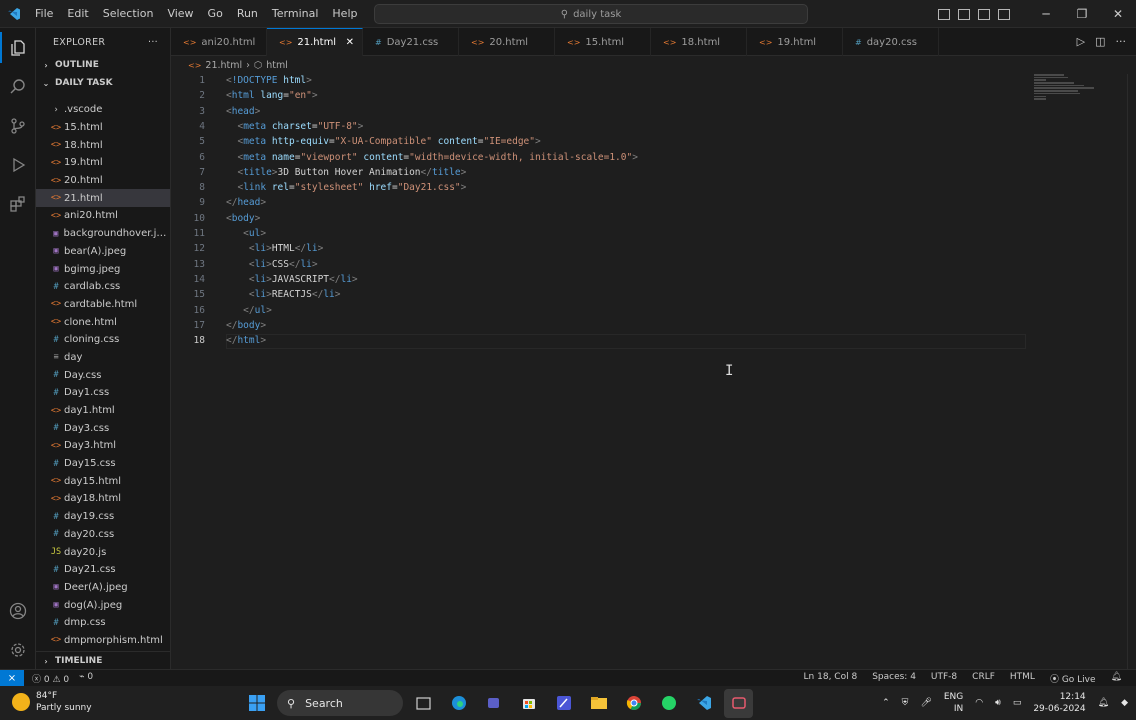  What do you see at coordinates (103, 145) in the screenshot?
I see `file-item: <> 18.html` at bounding box center [103, 145].